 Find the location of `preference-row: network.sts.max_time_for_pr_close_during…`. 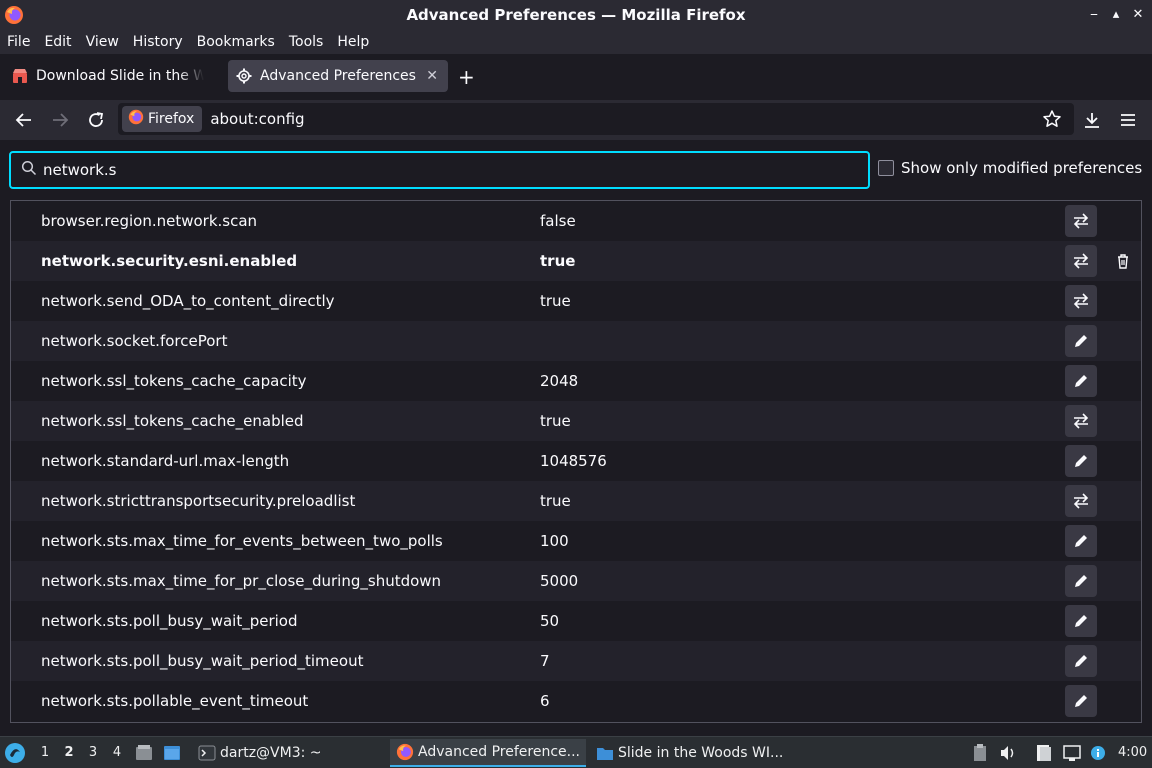

preference-row: network.sts.max_time_for_pr_close_during… is located at coordinates (576, 581).